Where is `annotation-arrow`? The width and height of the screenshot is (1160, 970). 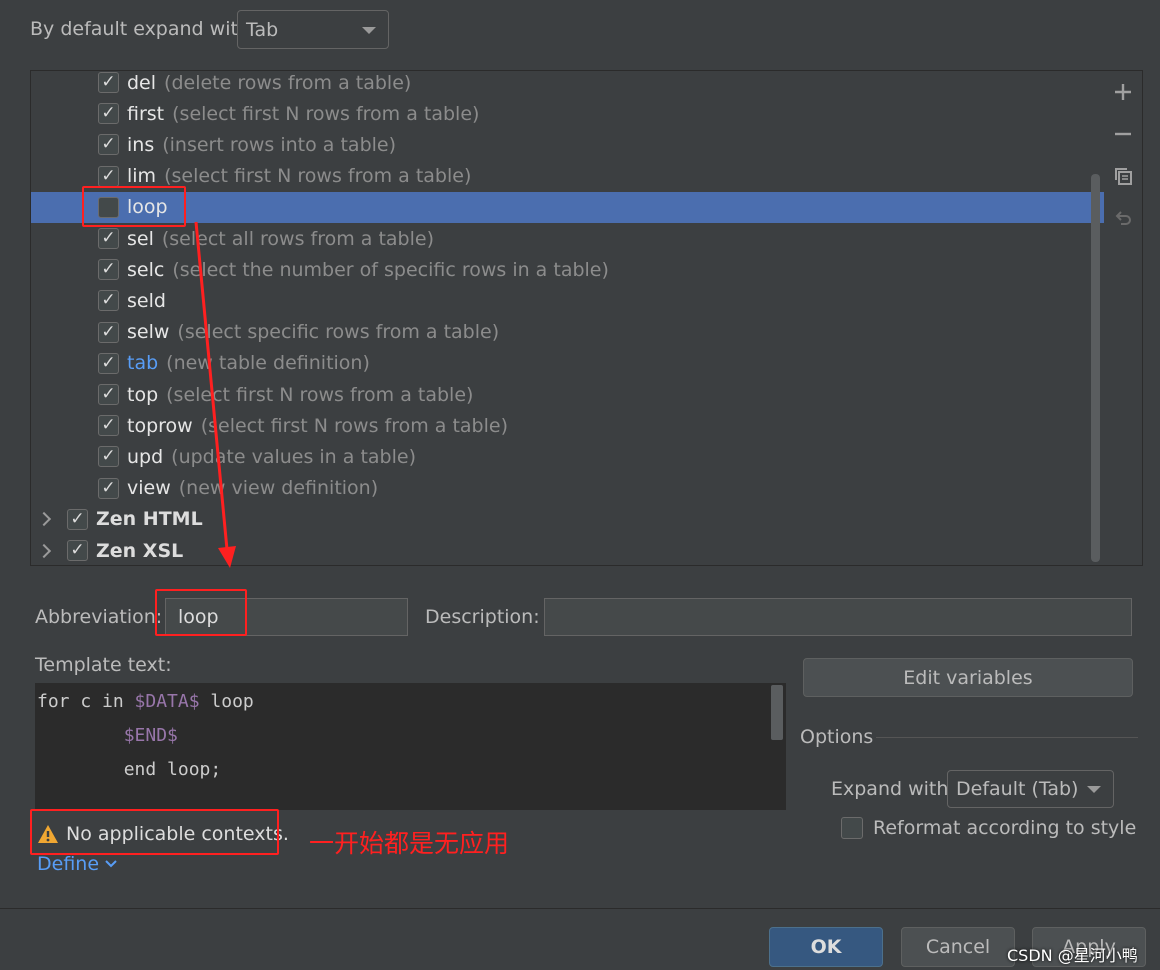
annotation-arrow is located at coordinates (215, 394).